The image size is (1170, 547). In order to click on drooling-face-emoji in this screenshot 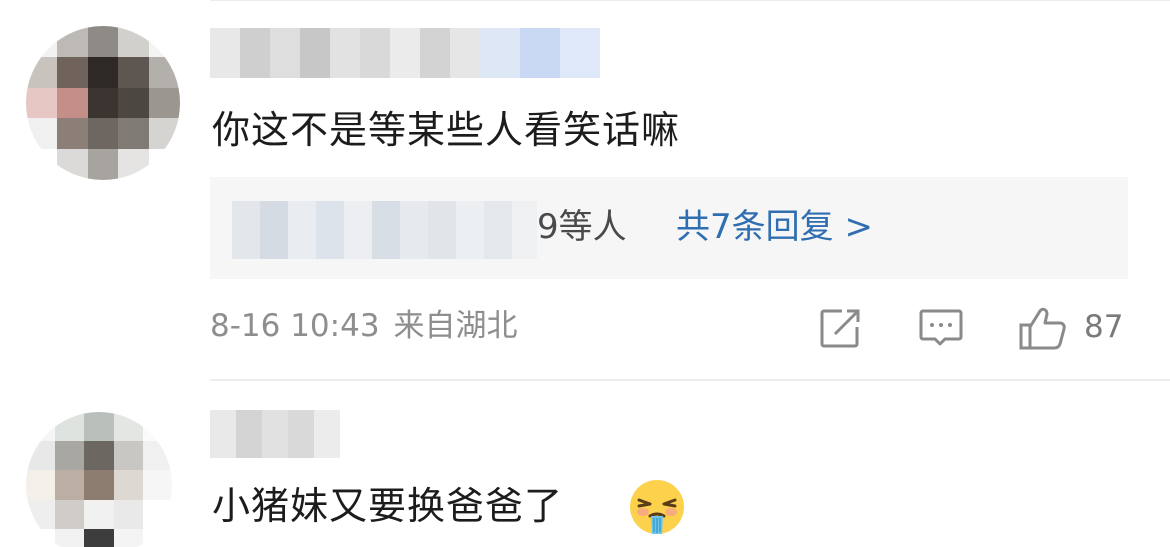, I will do `click(657, 507)`.